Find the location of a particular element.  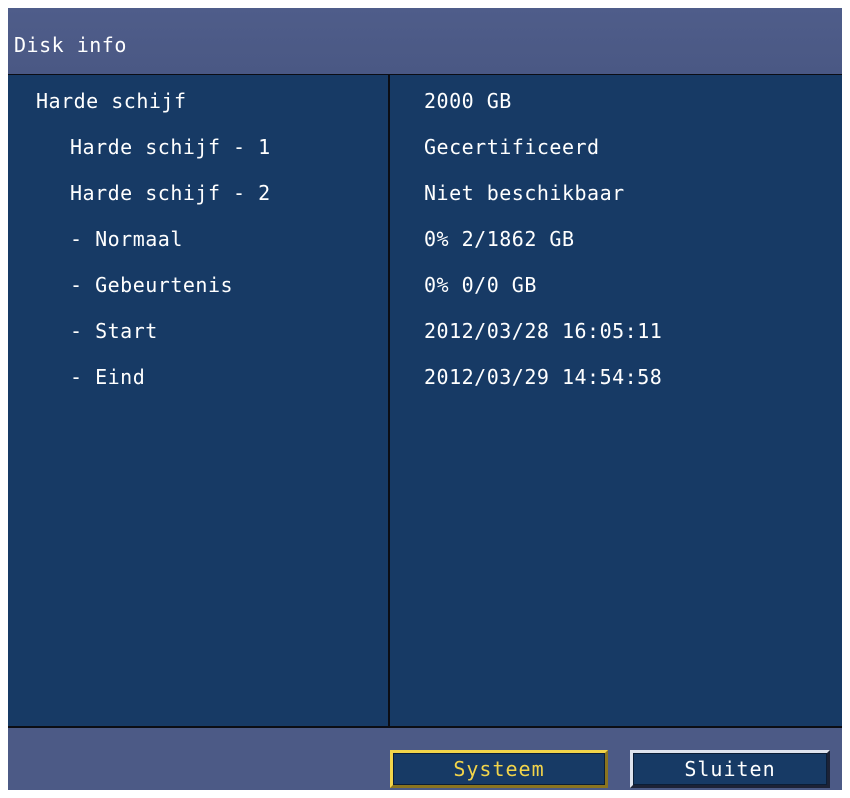

row-label: - Gebeurtenis is located at coordinates (152, 285).